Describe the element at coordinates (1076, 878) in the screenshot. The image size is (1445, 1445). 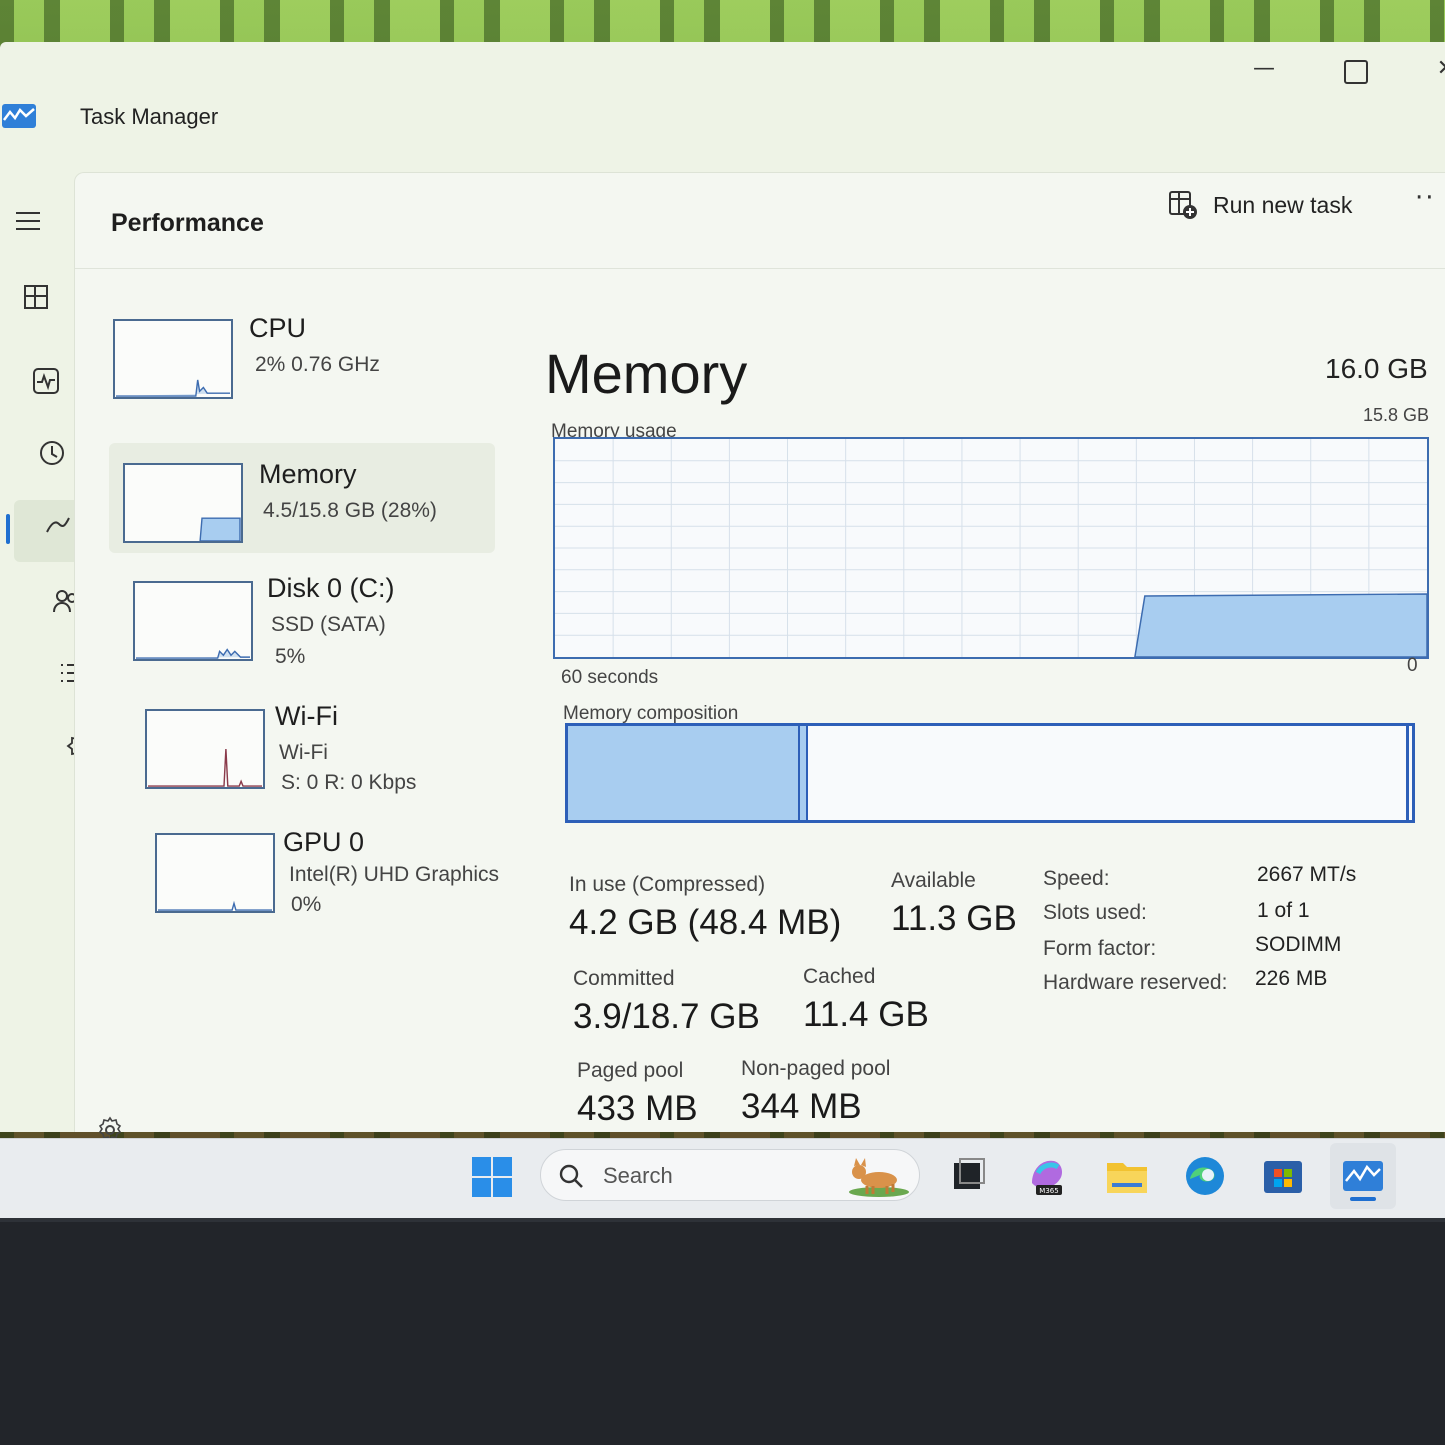
I see `spec-key-speed: Speed:` at that location.